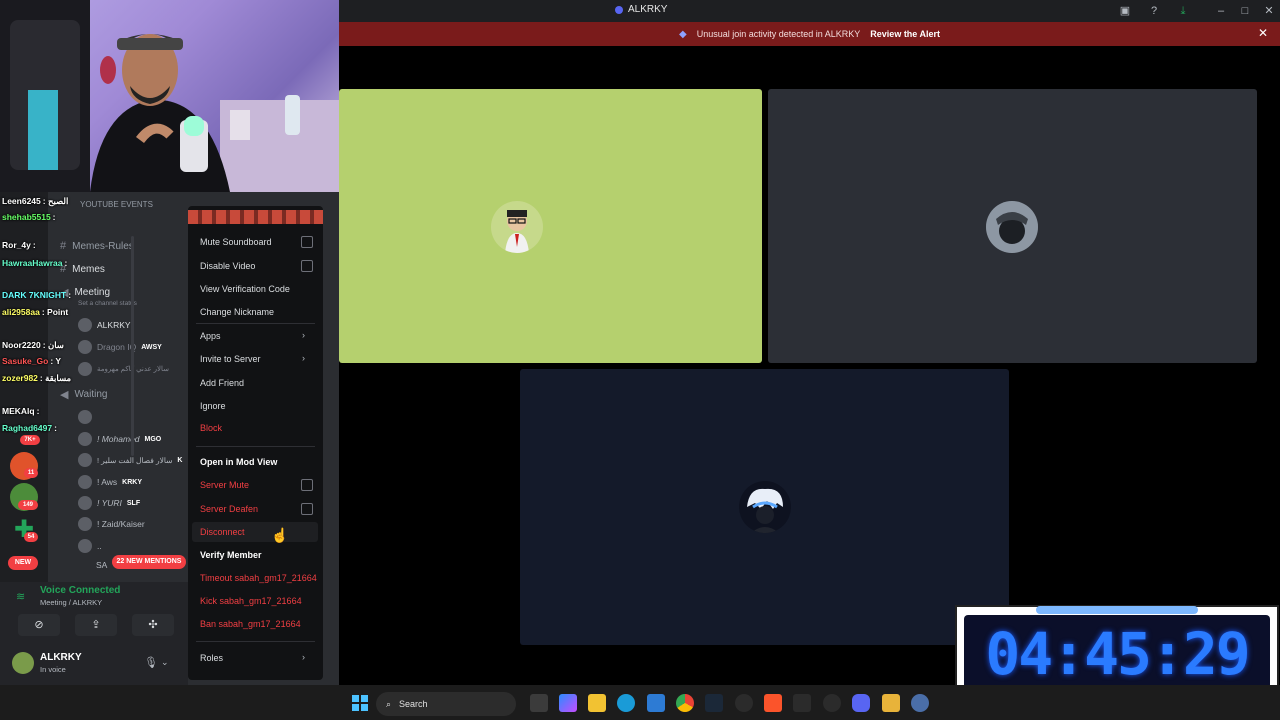 Image resolution: width=1280 pixels, height=720 pixels. I want to click on settings-gear-icon, so click(744, 703).